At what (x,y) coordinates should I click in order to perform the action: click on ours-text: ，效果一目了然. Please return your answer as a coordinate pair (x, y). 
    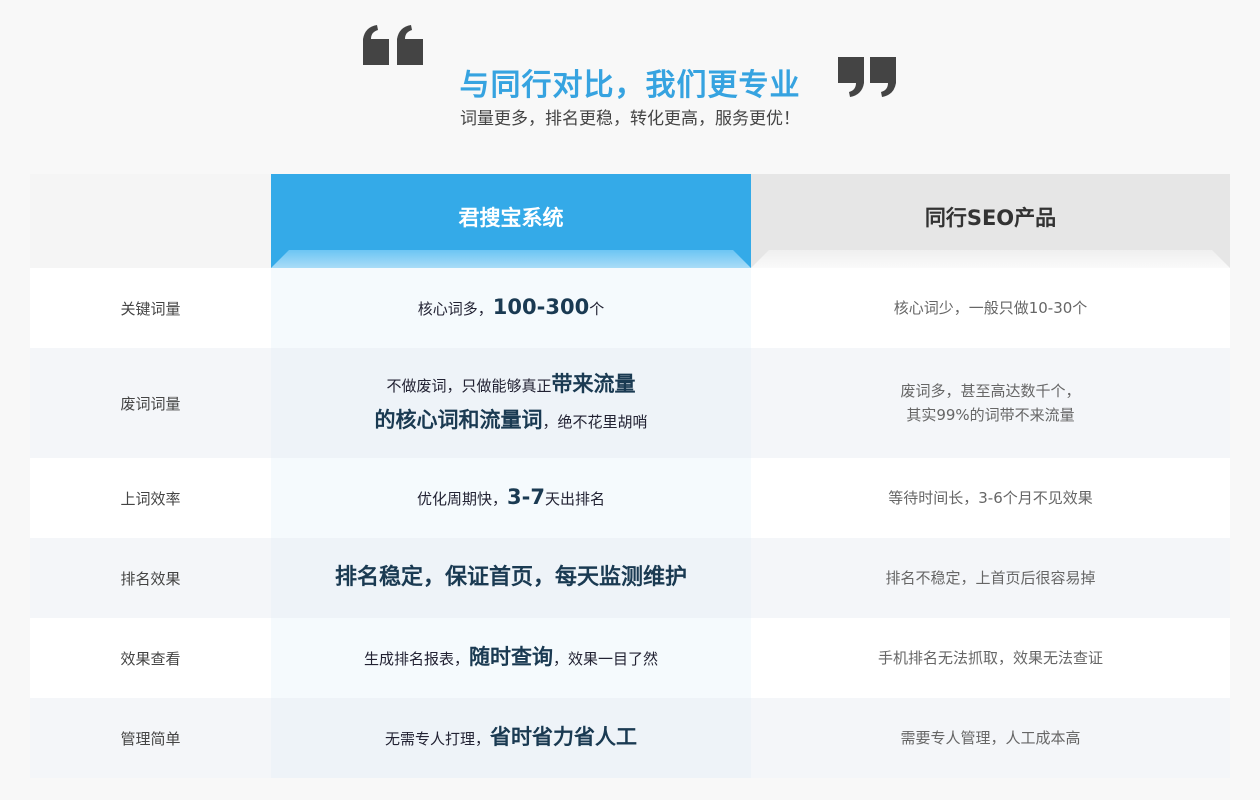
    Looking at the image, I should click on (606, 659).